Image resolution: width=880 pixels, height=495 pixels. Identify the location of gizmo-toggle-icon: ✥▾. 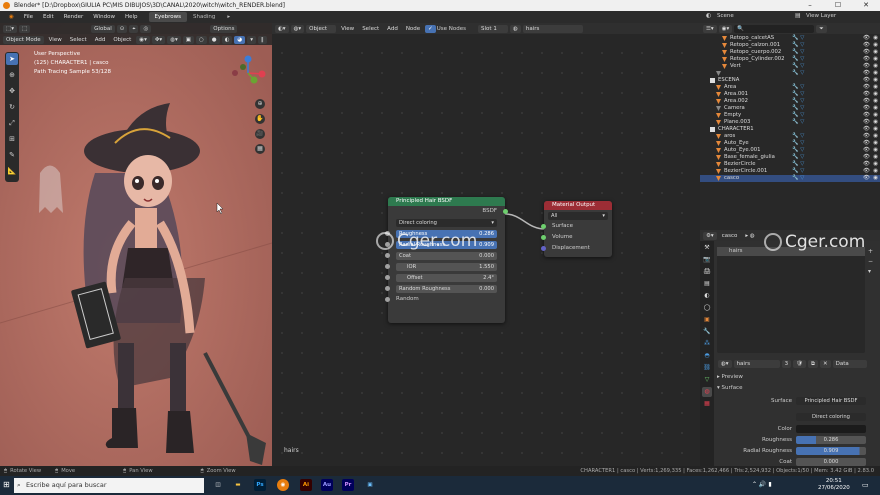
(158, 39).